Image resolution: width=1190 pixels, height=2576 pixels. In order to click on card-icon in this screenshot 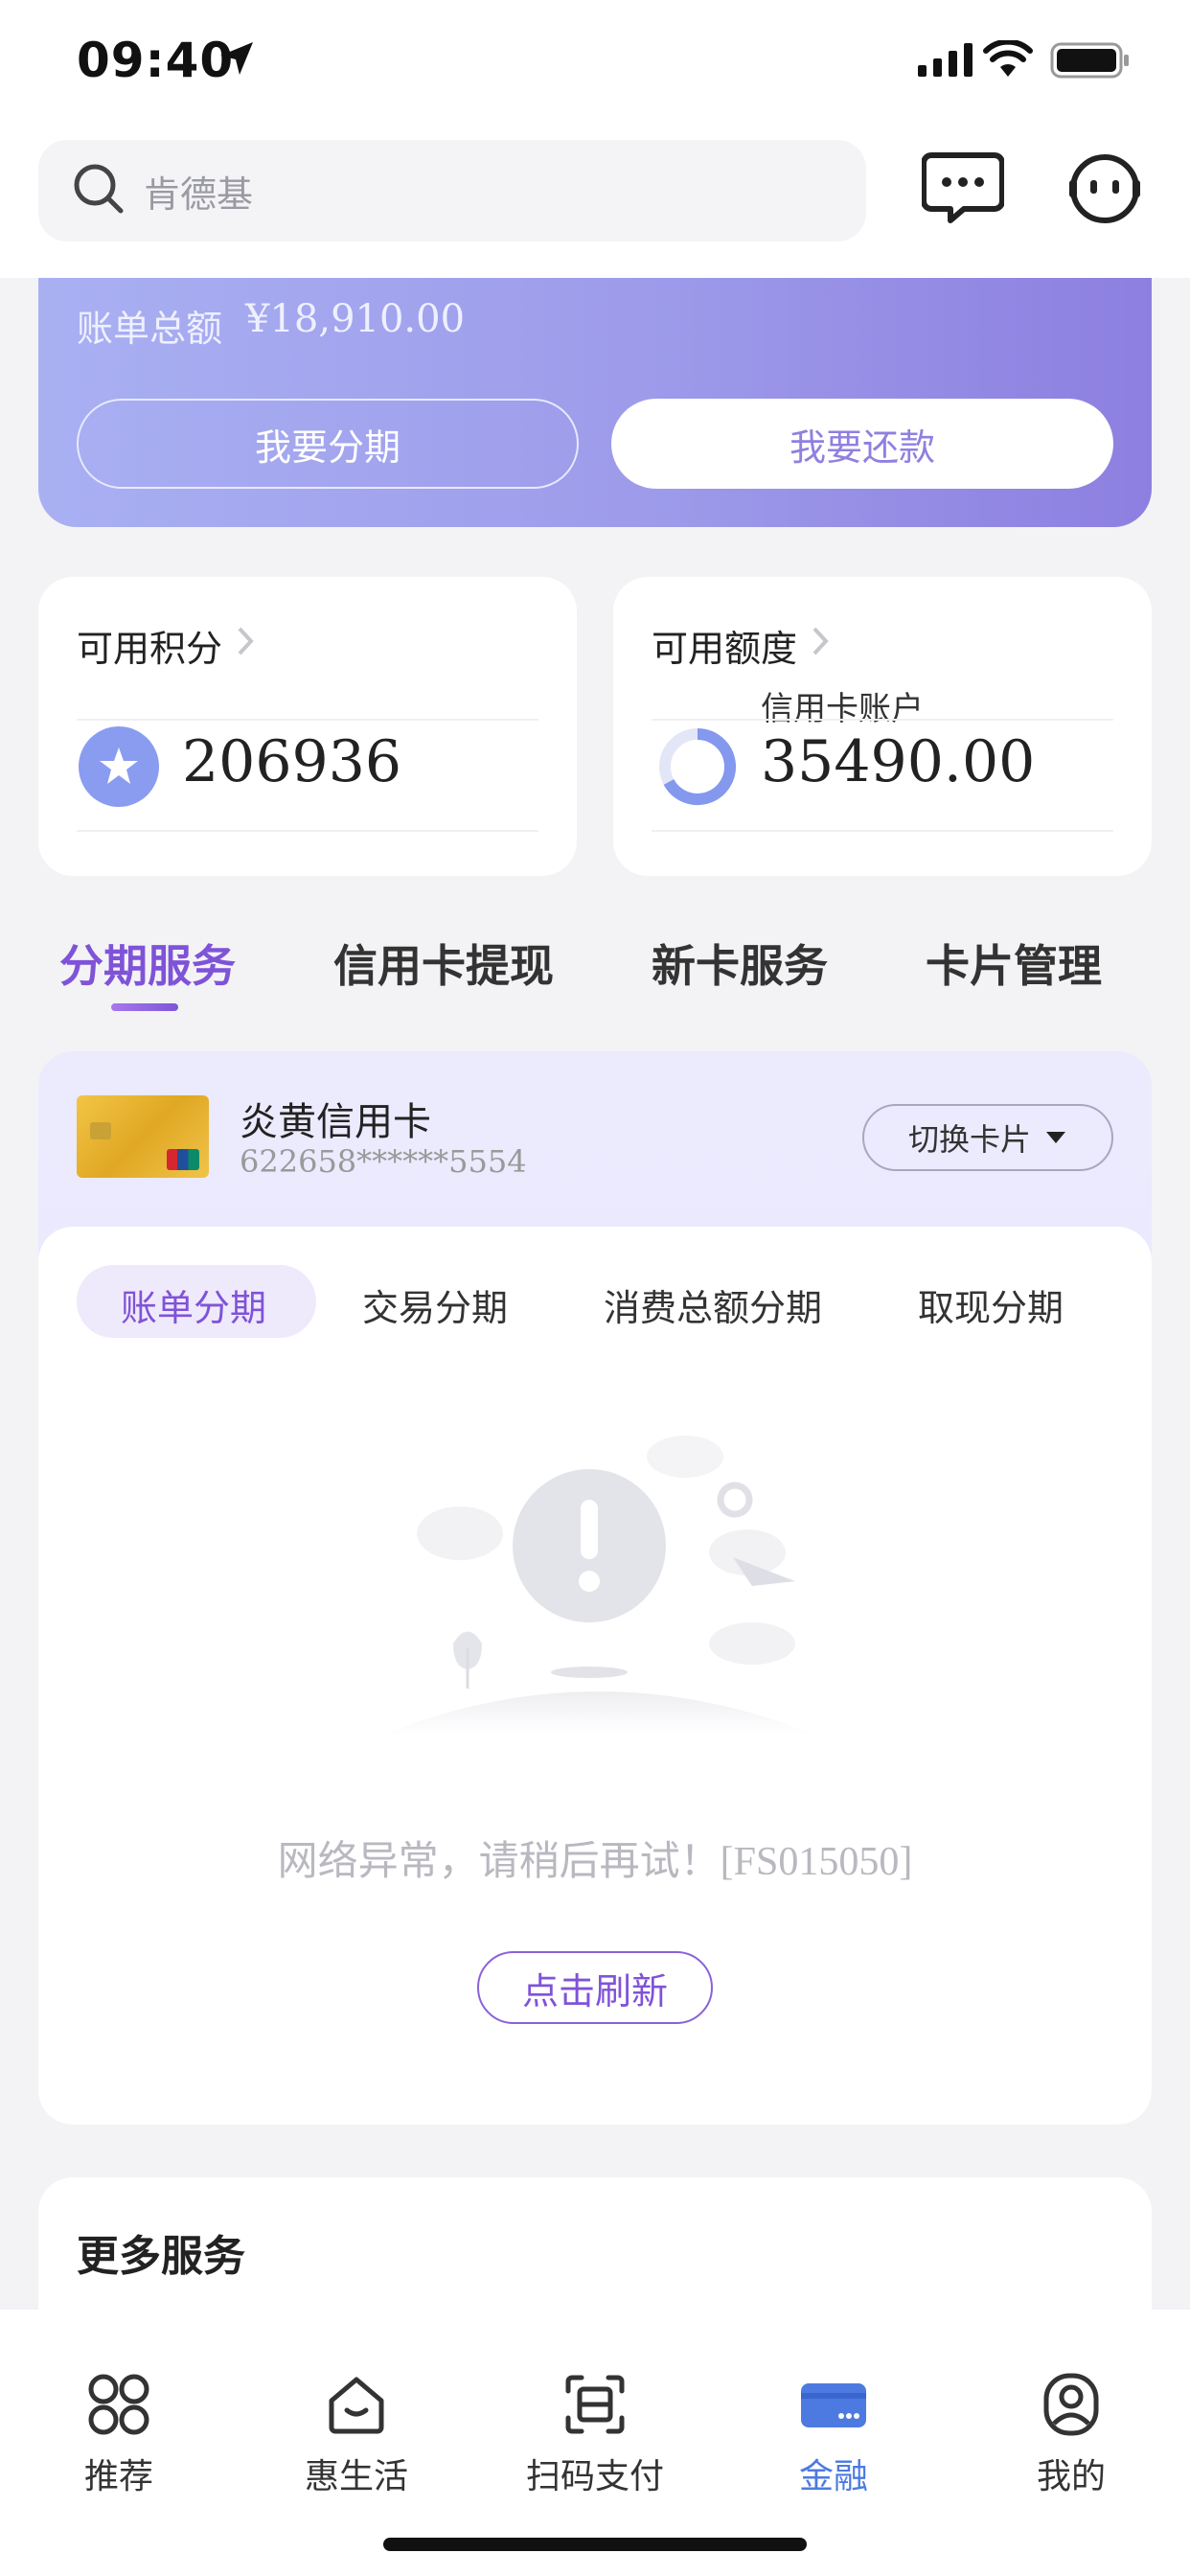, I will do `click(834, 2405)`.